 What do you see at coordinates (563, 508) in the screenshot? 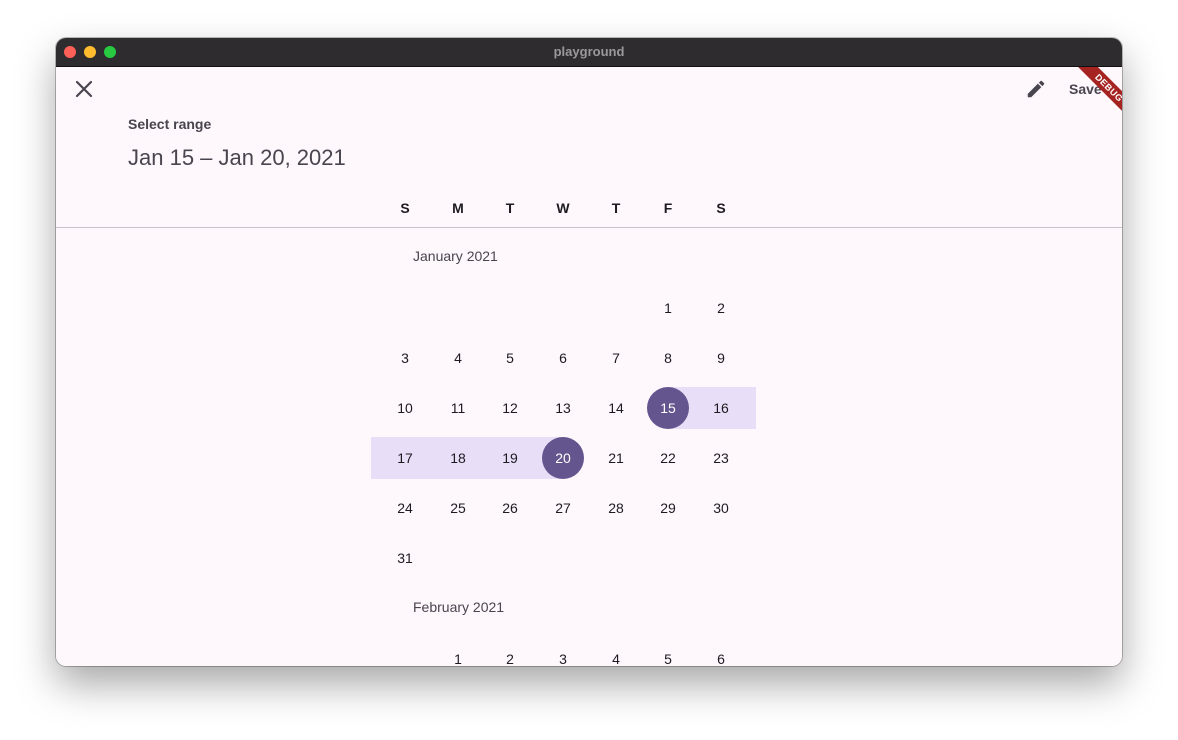
I see `day-cell: 27` at bounding box center [563, 508].